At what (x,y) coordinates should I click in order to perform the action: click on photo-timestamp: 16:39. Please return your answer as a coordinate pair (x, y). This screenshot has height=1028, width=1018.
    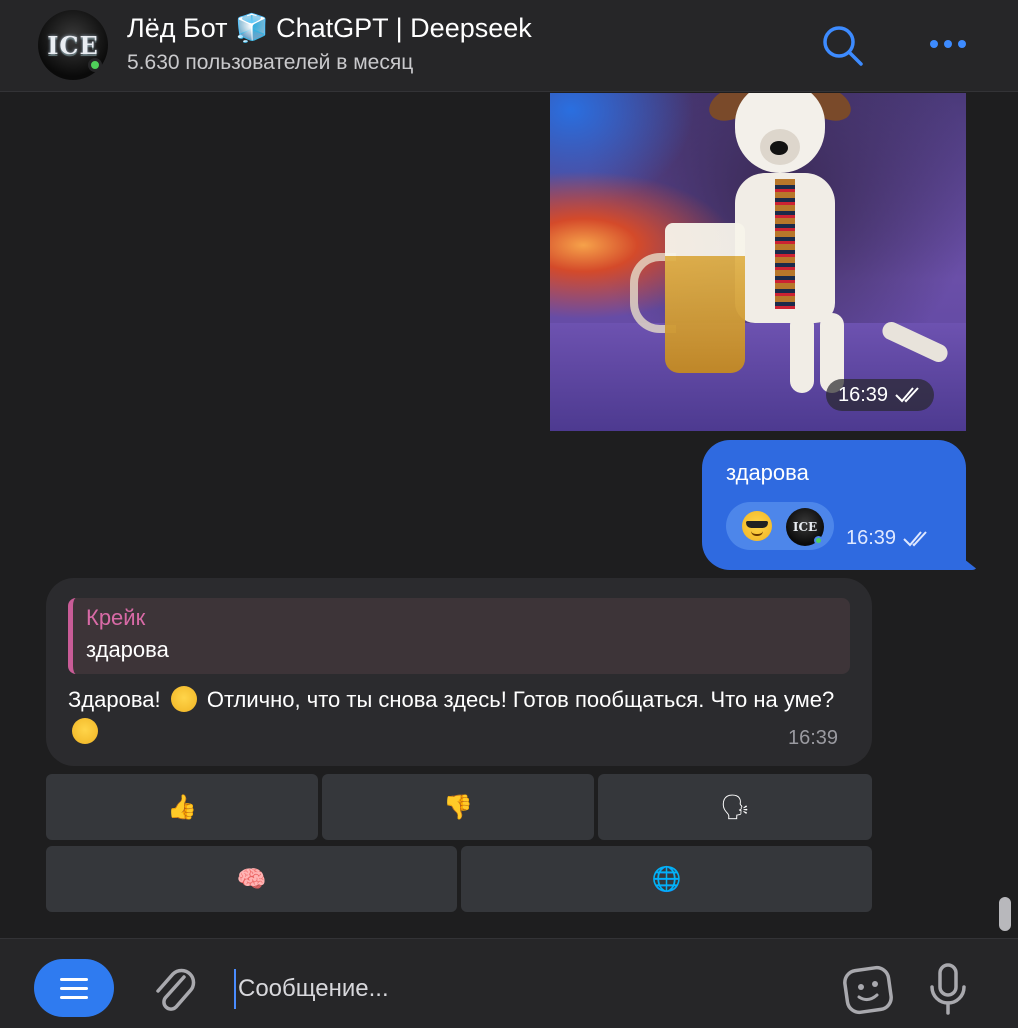
    Looking at the image, I should click on (880, 395).